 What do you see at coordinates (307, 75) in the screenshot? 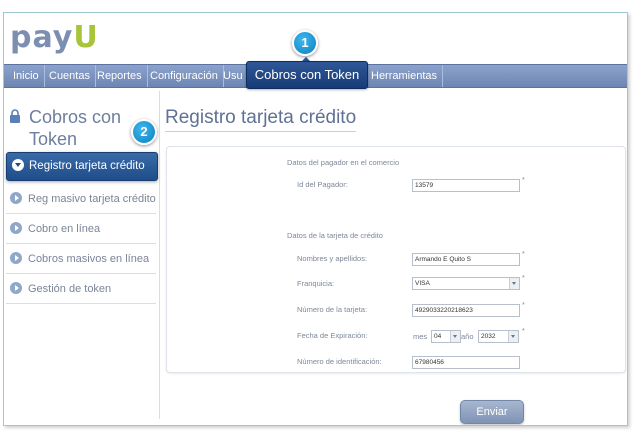
I see `nav-item-cobros-con-token: Cobros con Token` at bounding box center [307, 75].